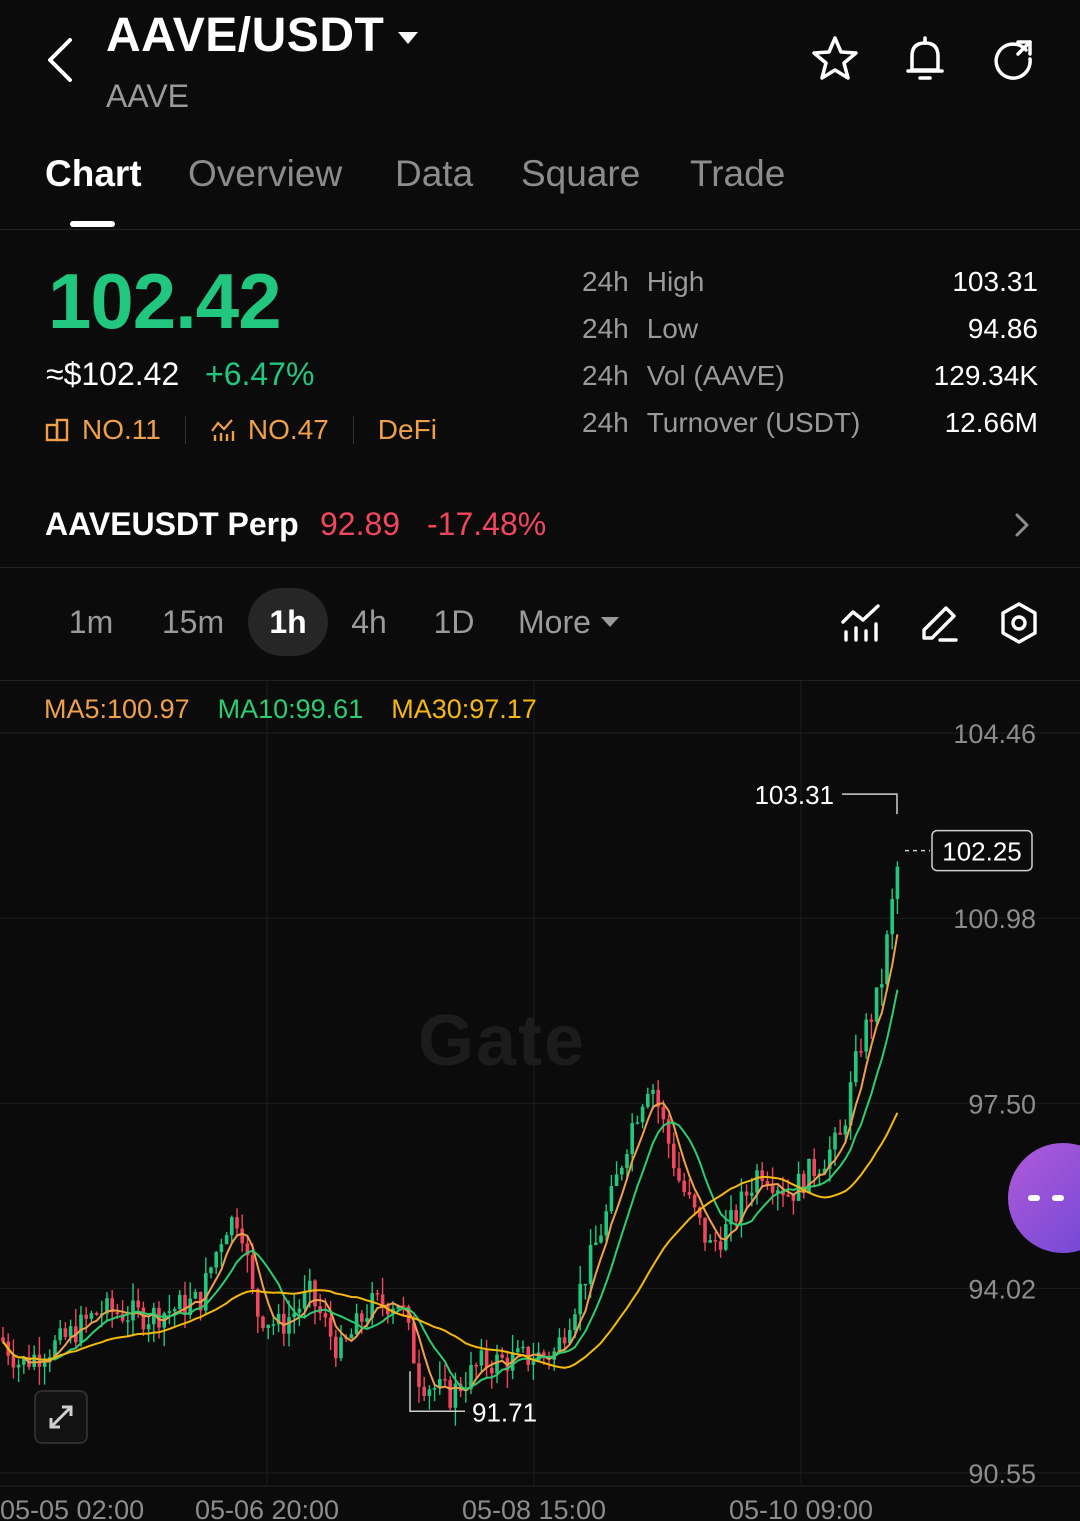 The width and height of the screenshot is (1080, 1521). I want to click on x-axis-label: 05-05 02:00, so click(72, 1508).